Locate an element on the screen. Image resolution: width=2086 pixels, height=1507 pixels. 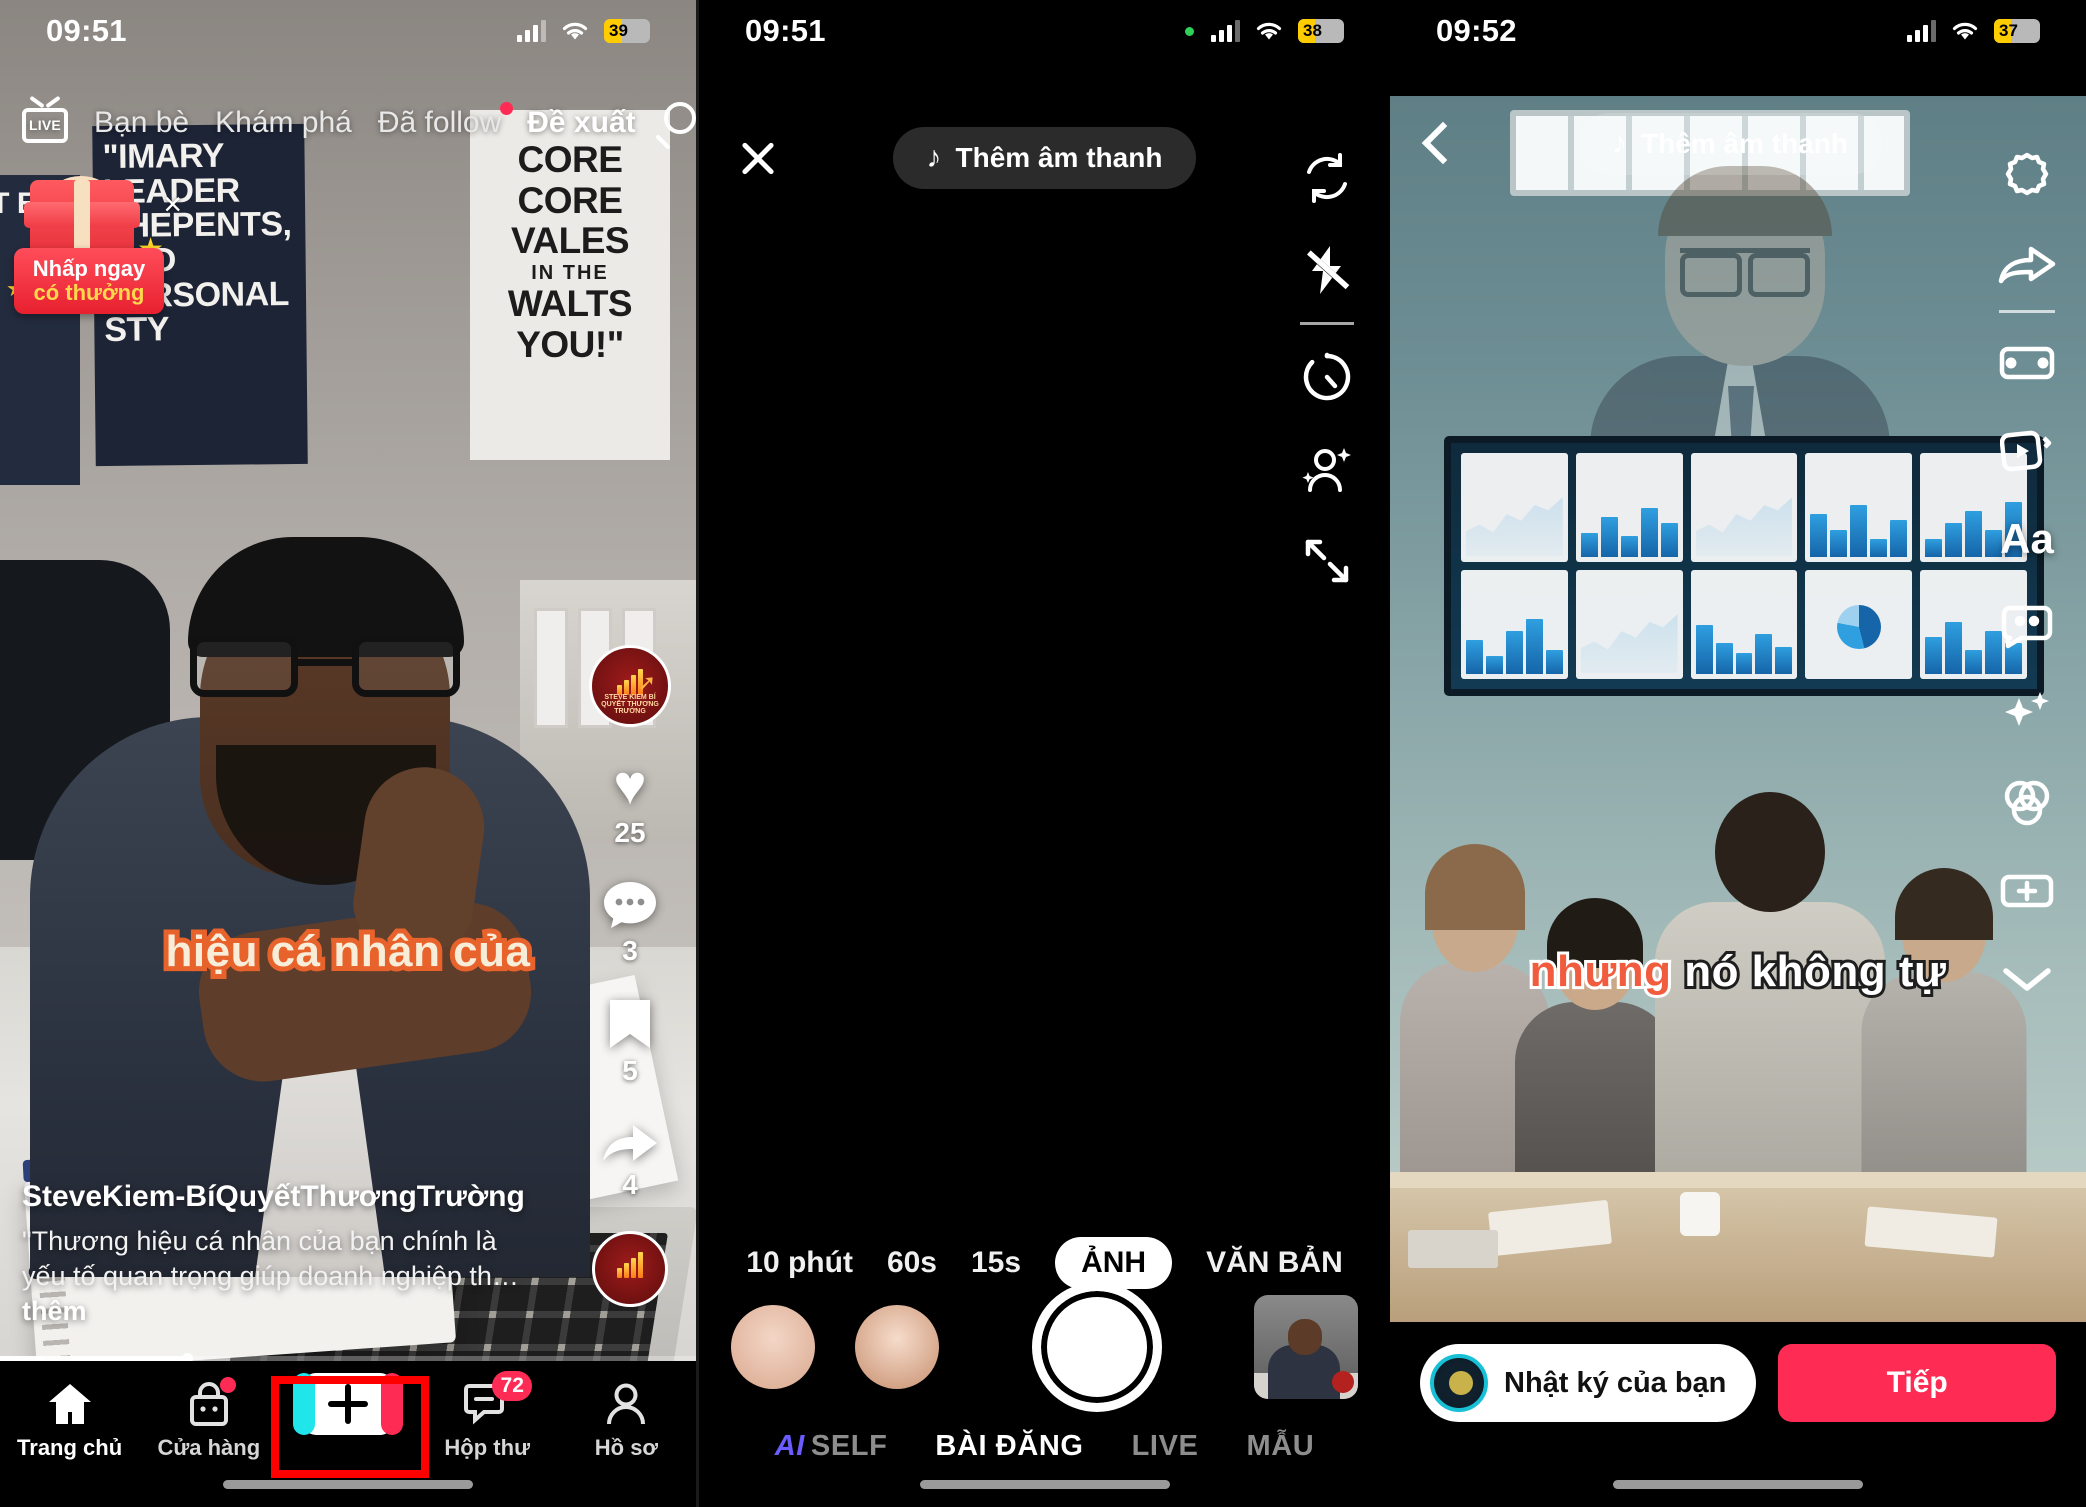
promo-plate: Nhấp ngay có thưởng is located at coordinates (89, 281).